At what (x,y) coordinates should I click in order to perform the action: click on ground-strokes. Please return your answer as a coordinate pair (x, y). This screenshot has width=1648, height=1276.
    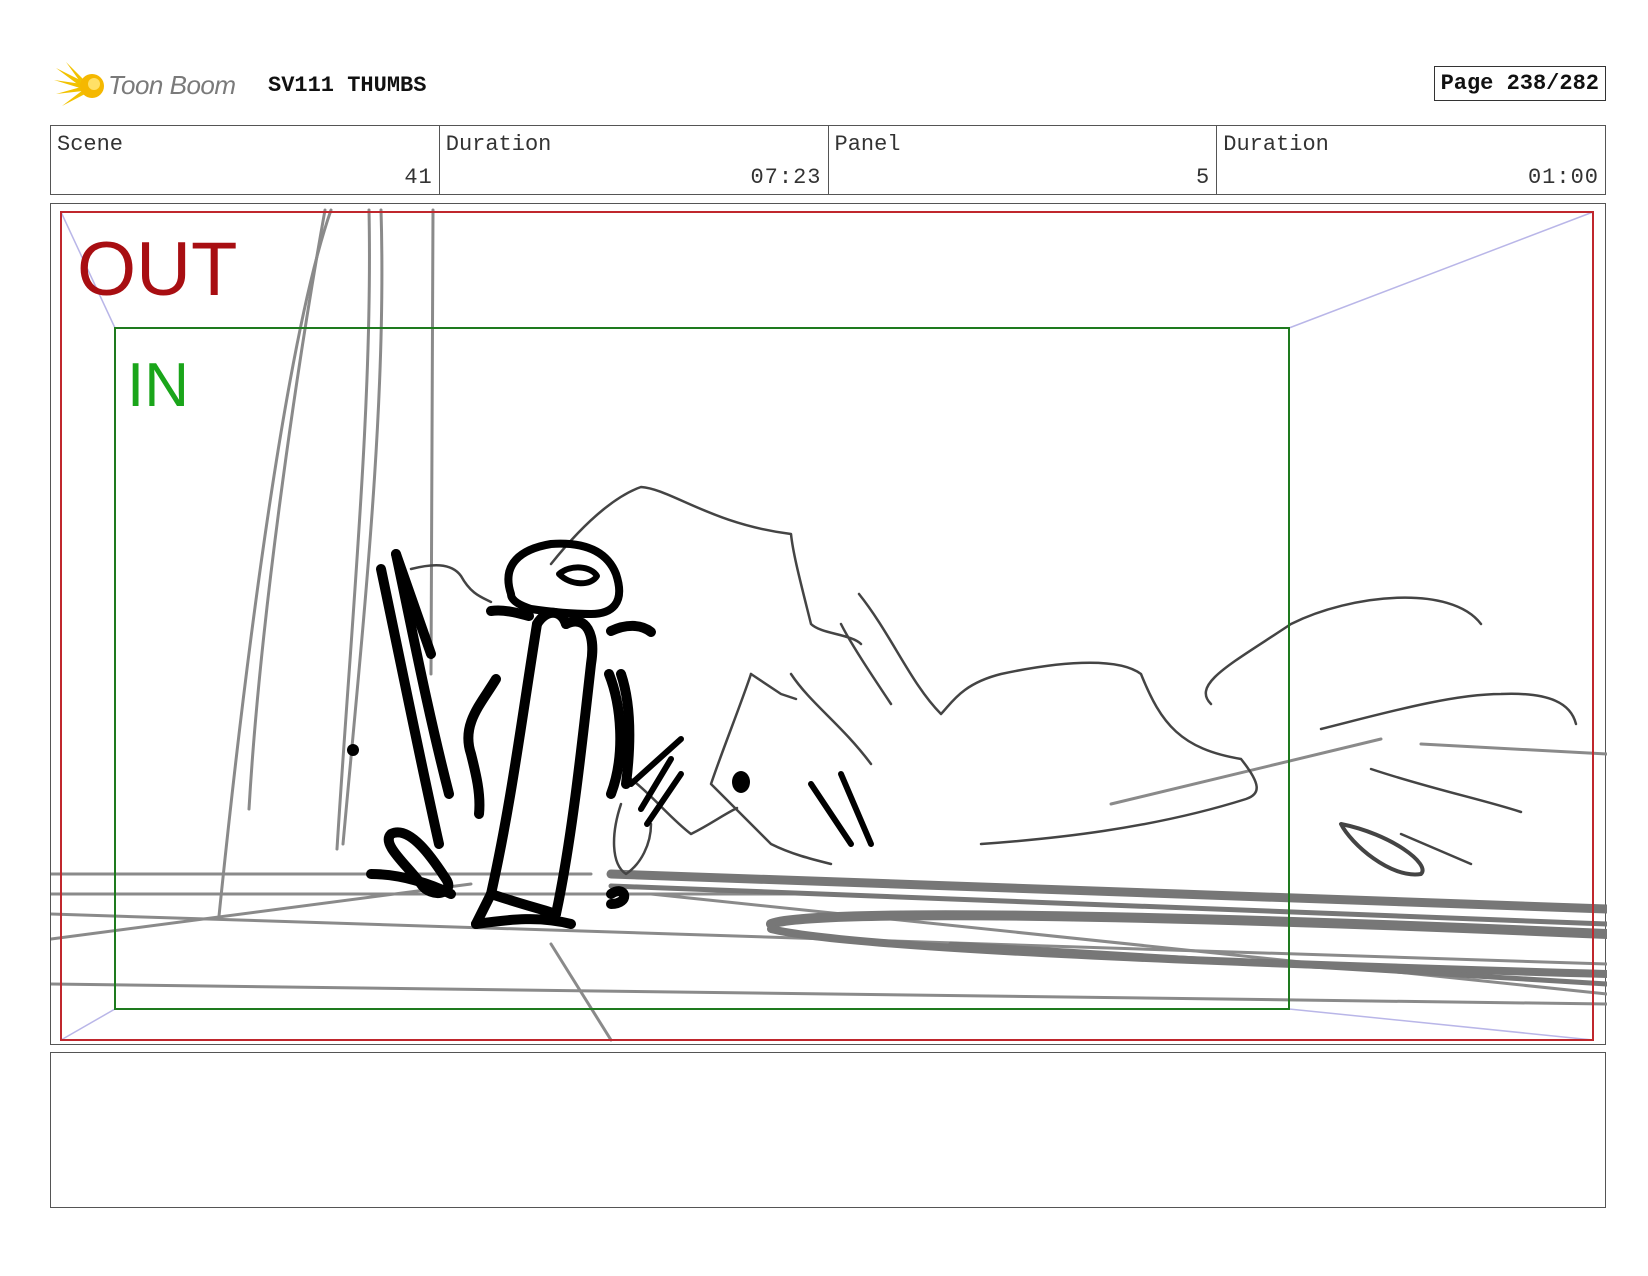
    Looking at the image, I should click on (1106, 928).